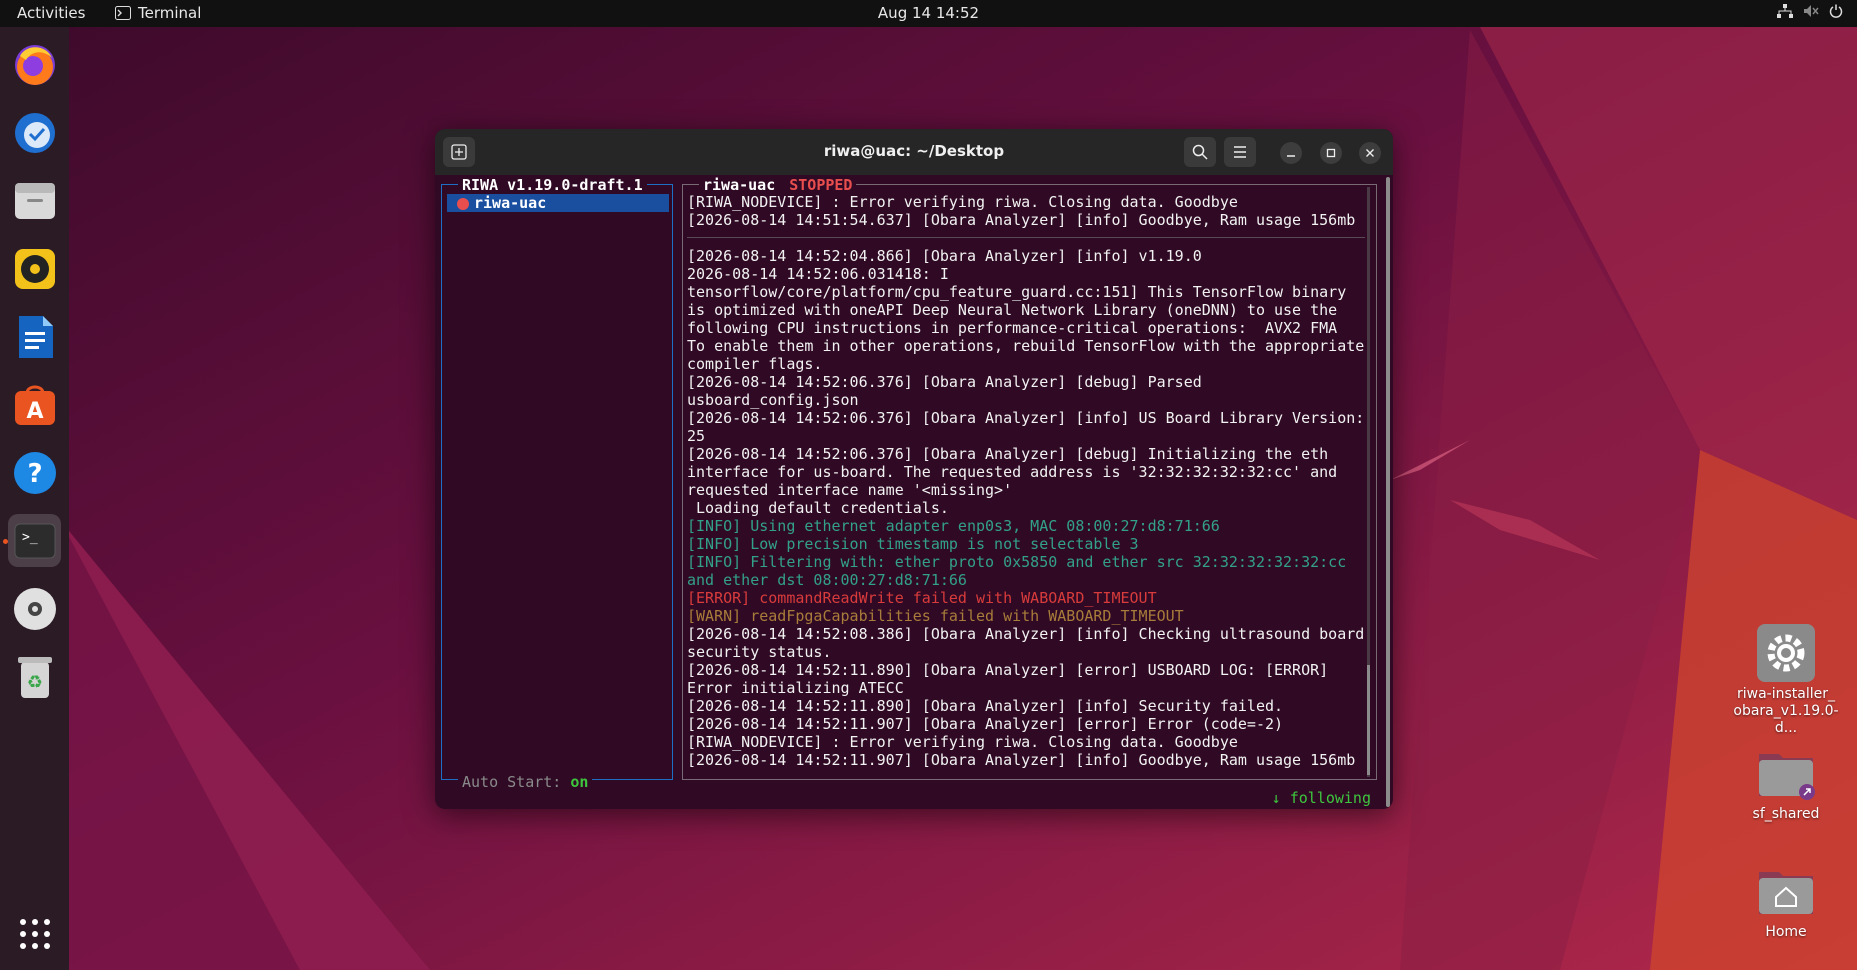  Describe the element at coordinates (938, 808) in the screenshot. I see `key-hint: r Restart` at that location.